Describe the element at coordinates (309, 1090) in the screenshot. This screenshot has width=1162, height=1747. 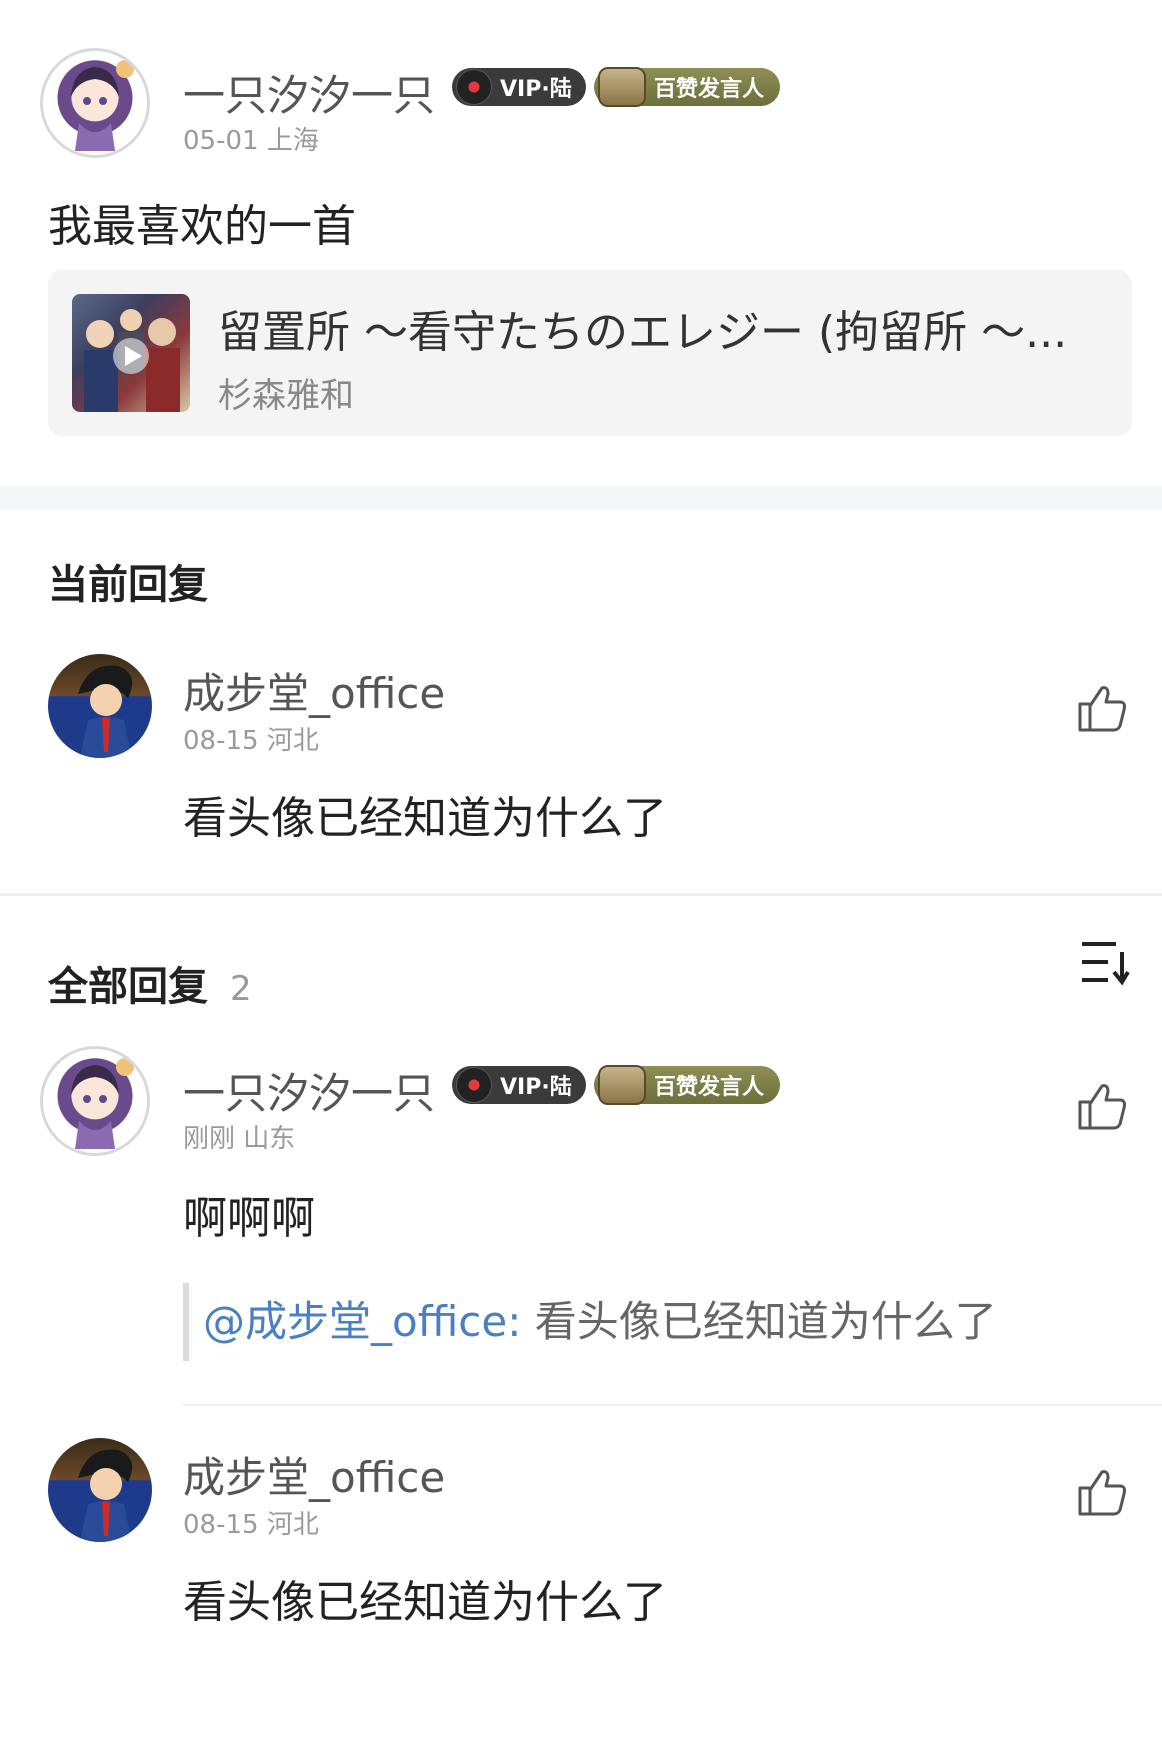
I see `reply-author-name: 一只汐汐一只` at that location.